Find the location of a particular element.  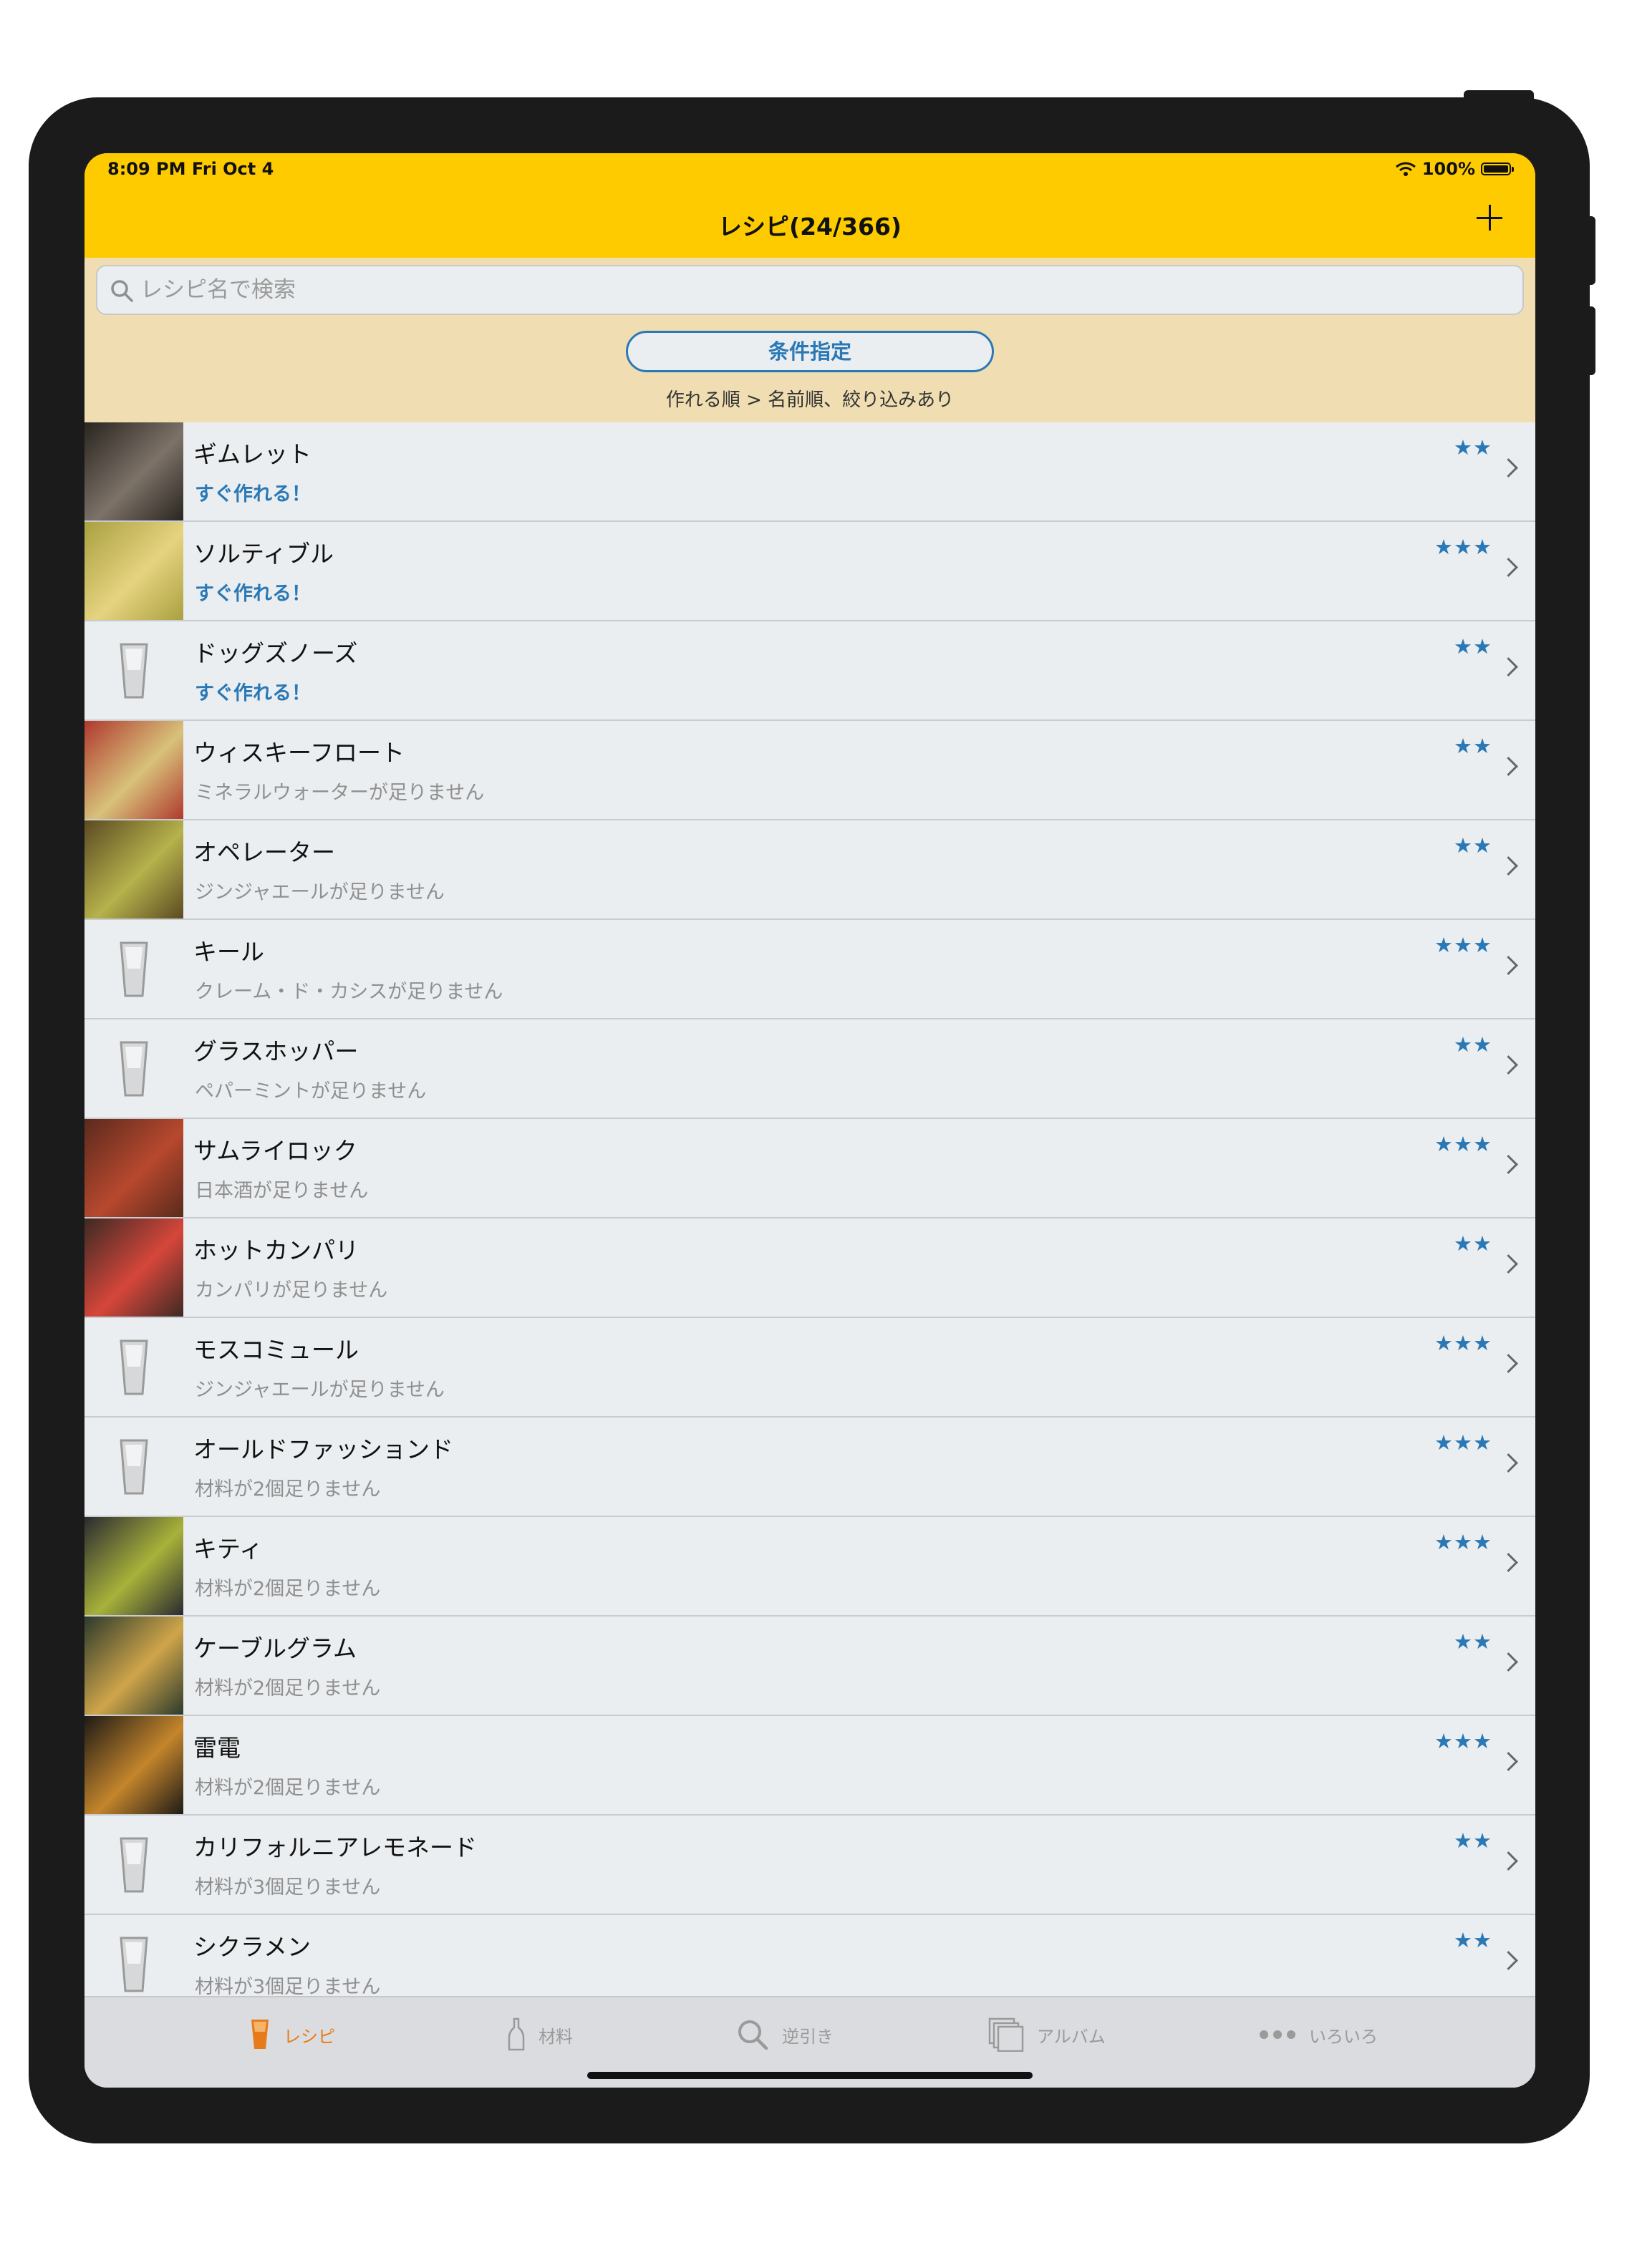

search-bar is located at coordinates (810, 290).